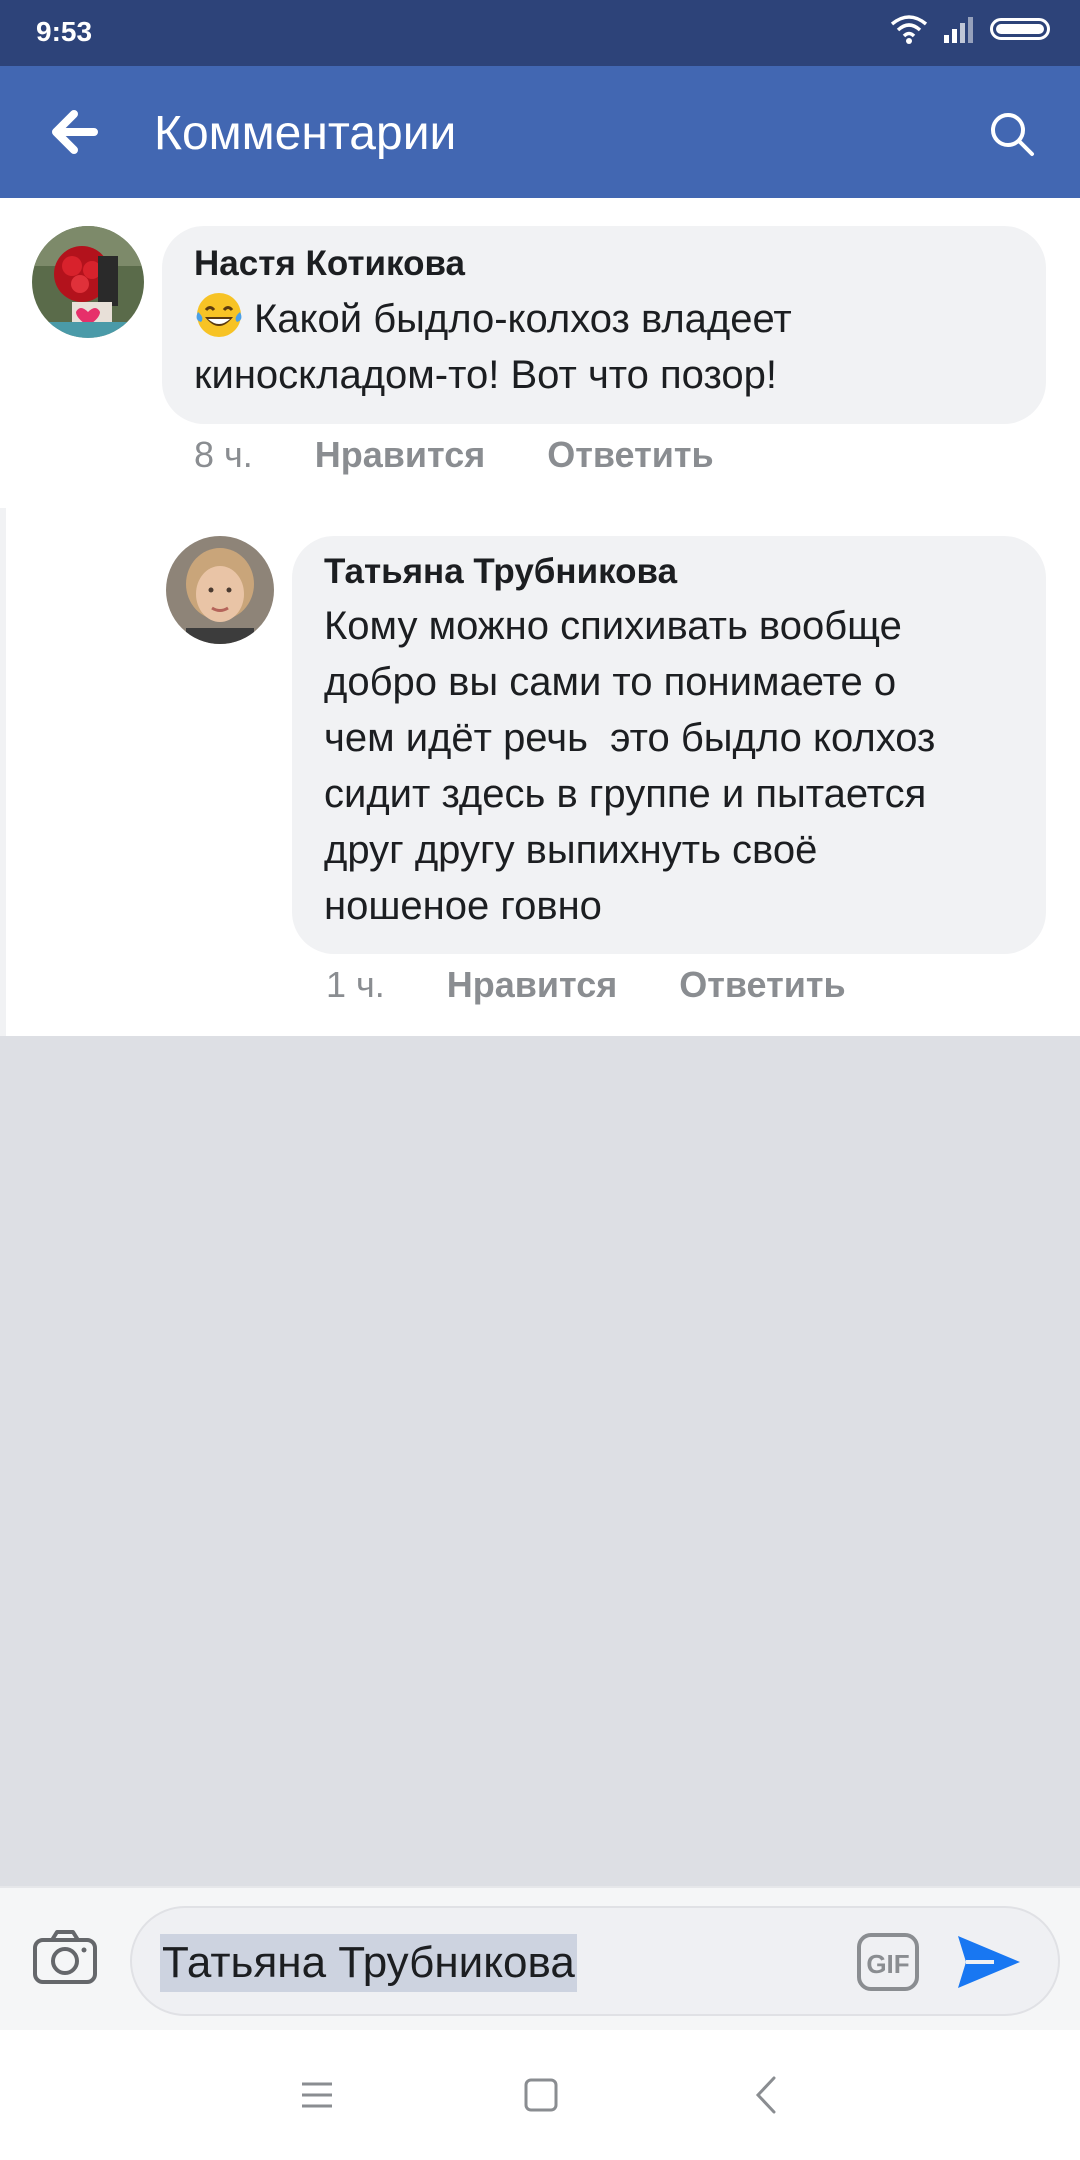 Image resolution: width=1080 pixels, height=2160 pixels. I want to click on status-time: 9:53, so click(64, 31).